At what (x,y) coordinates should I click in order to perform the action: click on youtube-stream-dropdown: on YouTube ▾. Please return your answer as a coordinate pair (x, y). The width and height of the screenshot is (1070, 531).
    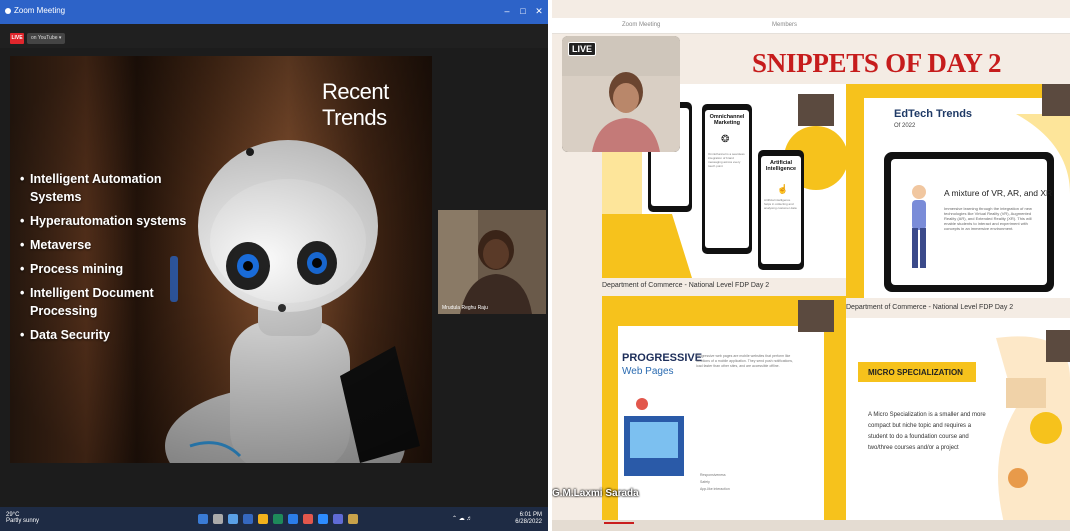
    Looking at the image, I should click on (46, 38).